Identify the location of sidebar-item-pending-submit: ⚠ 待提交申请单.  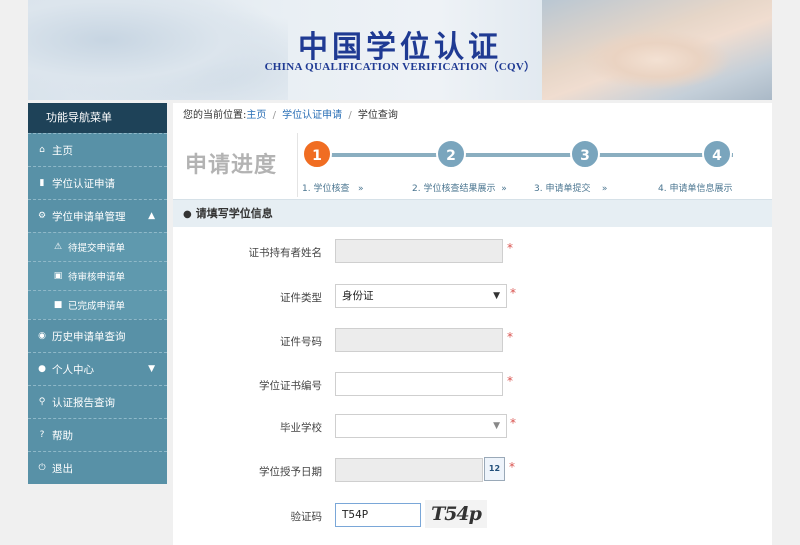
(97, 246).